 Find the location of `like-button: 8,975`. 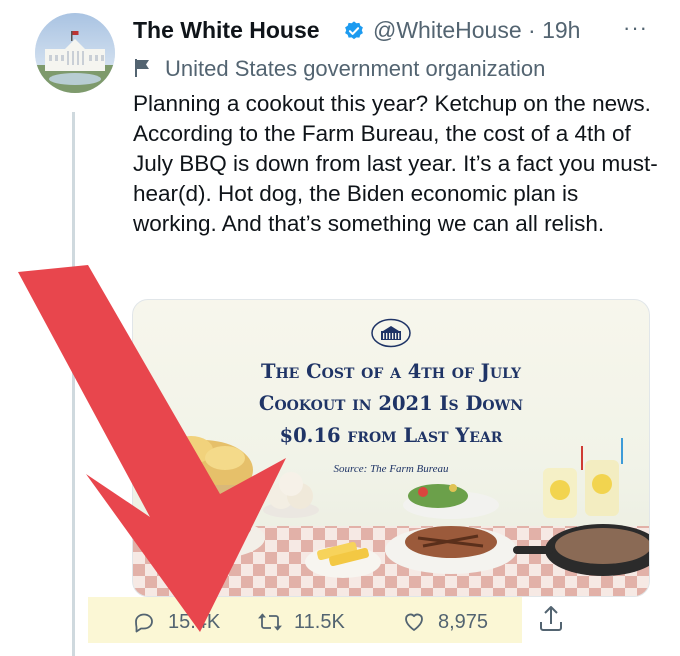

like-button: 8,975 is located at coordinates (445, 622).